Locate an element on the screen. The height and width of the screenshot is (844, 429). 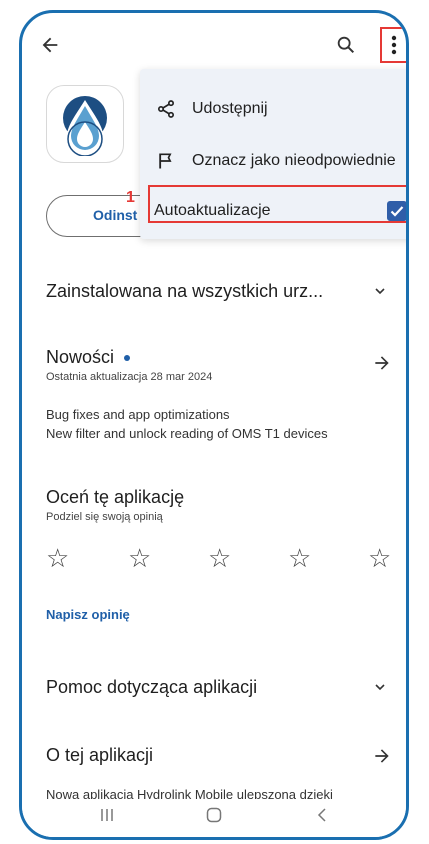
app-logo is located at coordinates (85, 124).